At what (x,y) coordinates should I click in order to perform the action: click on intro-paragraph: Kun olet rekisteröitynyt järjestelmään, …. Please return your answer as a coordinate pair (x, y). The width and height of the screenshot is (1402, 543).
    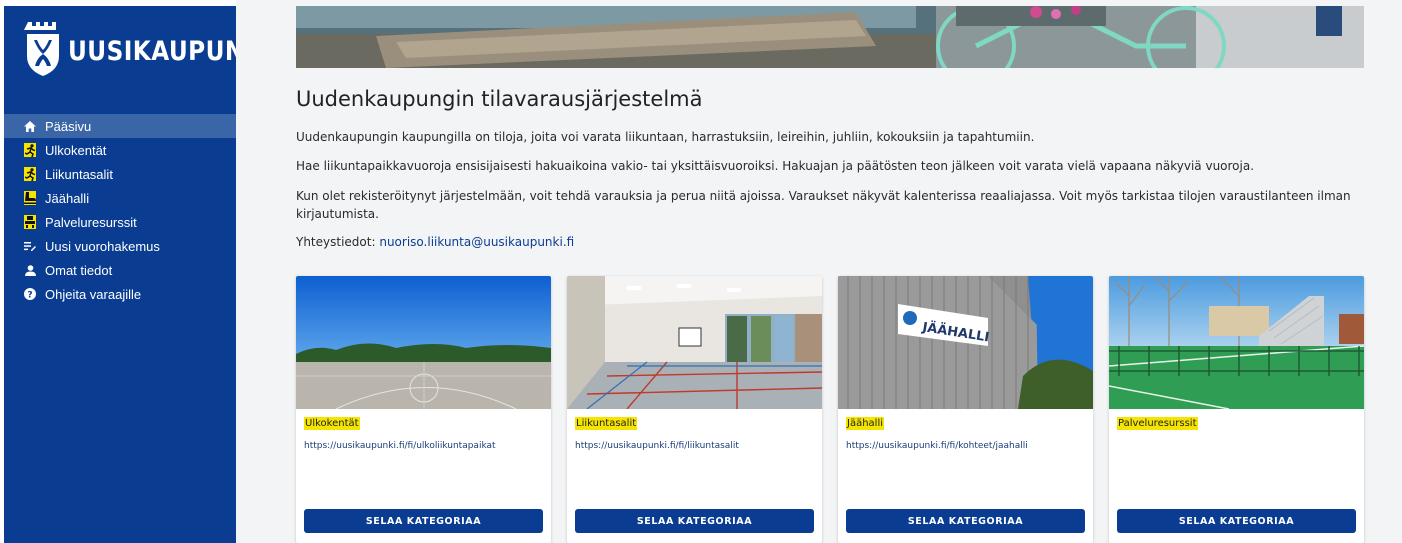
    Looking at the image, I should click on (823, 205).